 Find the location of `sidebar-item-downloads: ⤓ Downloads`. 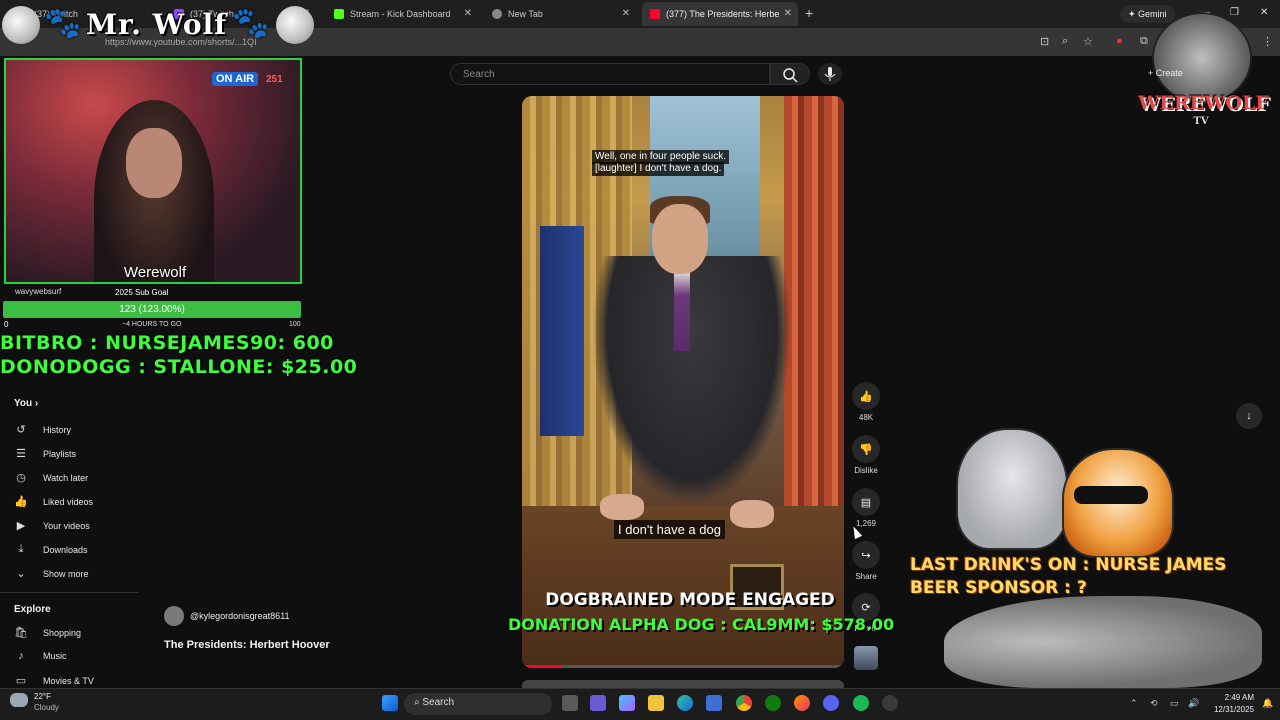

sidebar-item-downloads: ⤓ Downloads is located at coordinates (51, 549).